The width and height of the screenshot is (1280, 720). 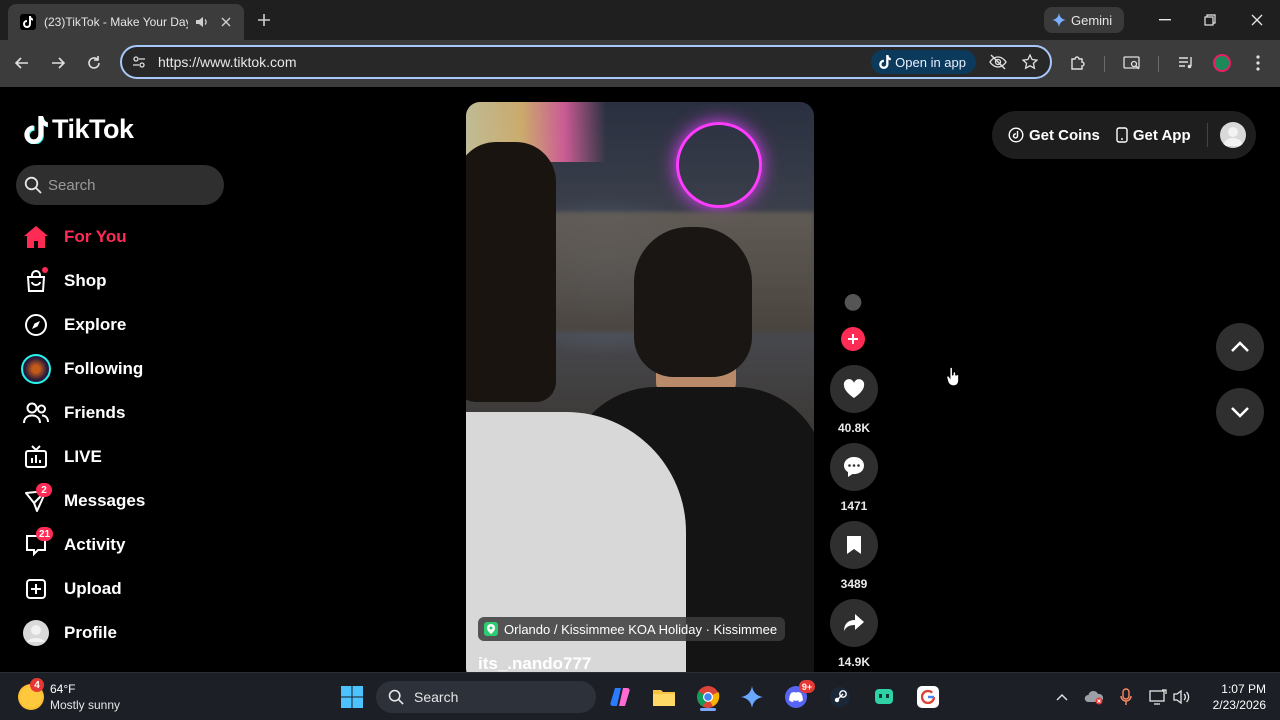 I want to click on friends-icon, so click(x=36, y=413).